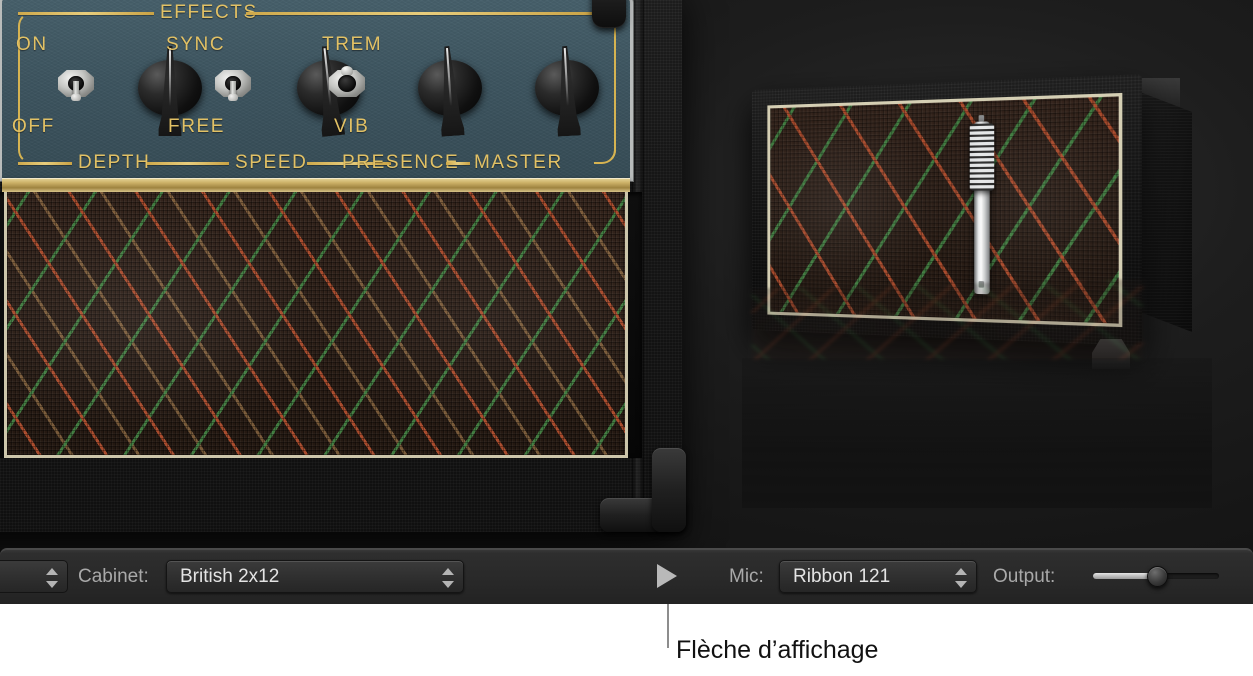 This screenshot has width=1253, height=676. Describe the element at coordinates (668, 626) in the screenshot. I see `callout-leader-line` at that location.